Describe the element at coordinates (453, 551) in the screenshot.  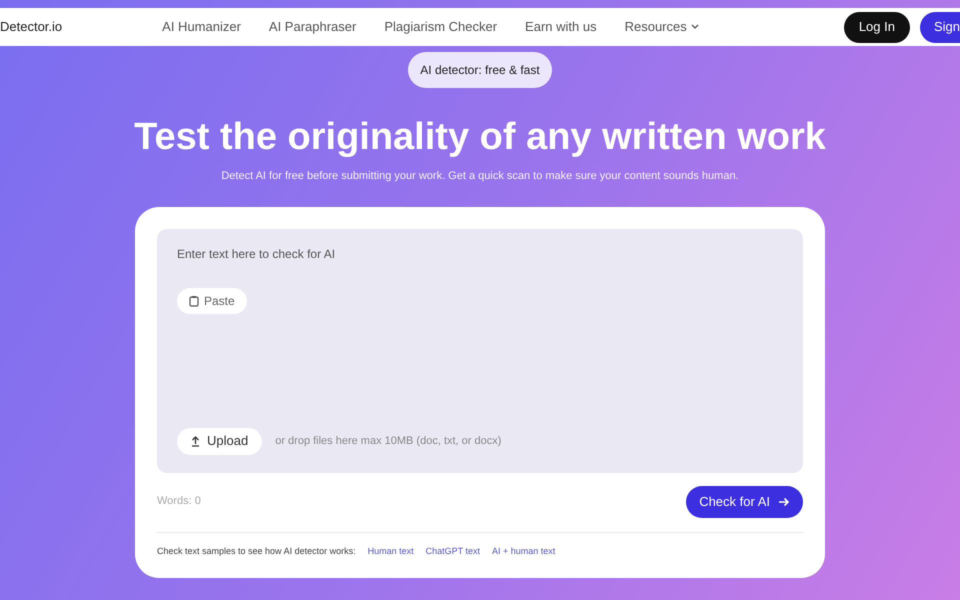
I see `sample-link: ChatGPT text` at that location.